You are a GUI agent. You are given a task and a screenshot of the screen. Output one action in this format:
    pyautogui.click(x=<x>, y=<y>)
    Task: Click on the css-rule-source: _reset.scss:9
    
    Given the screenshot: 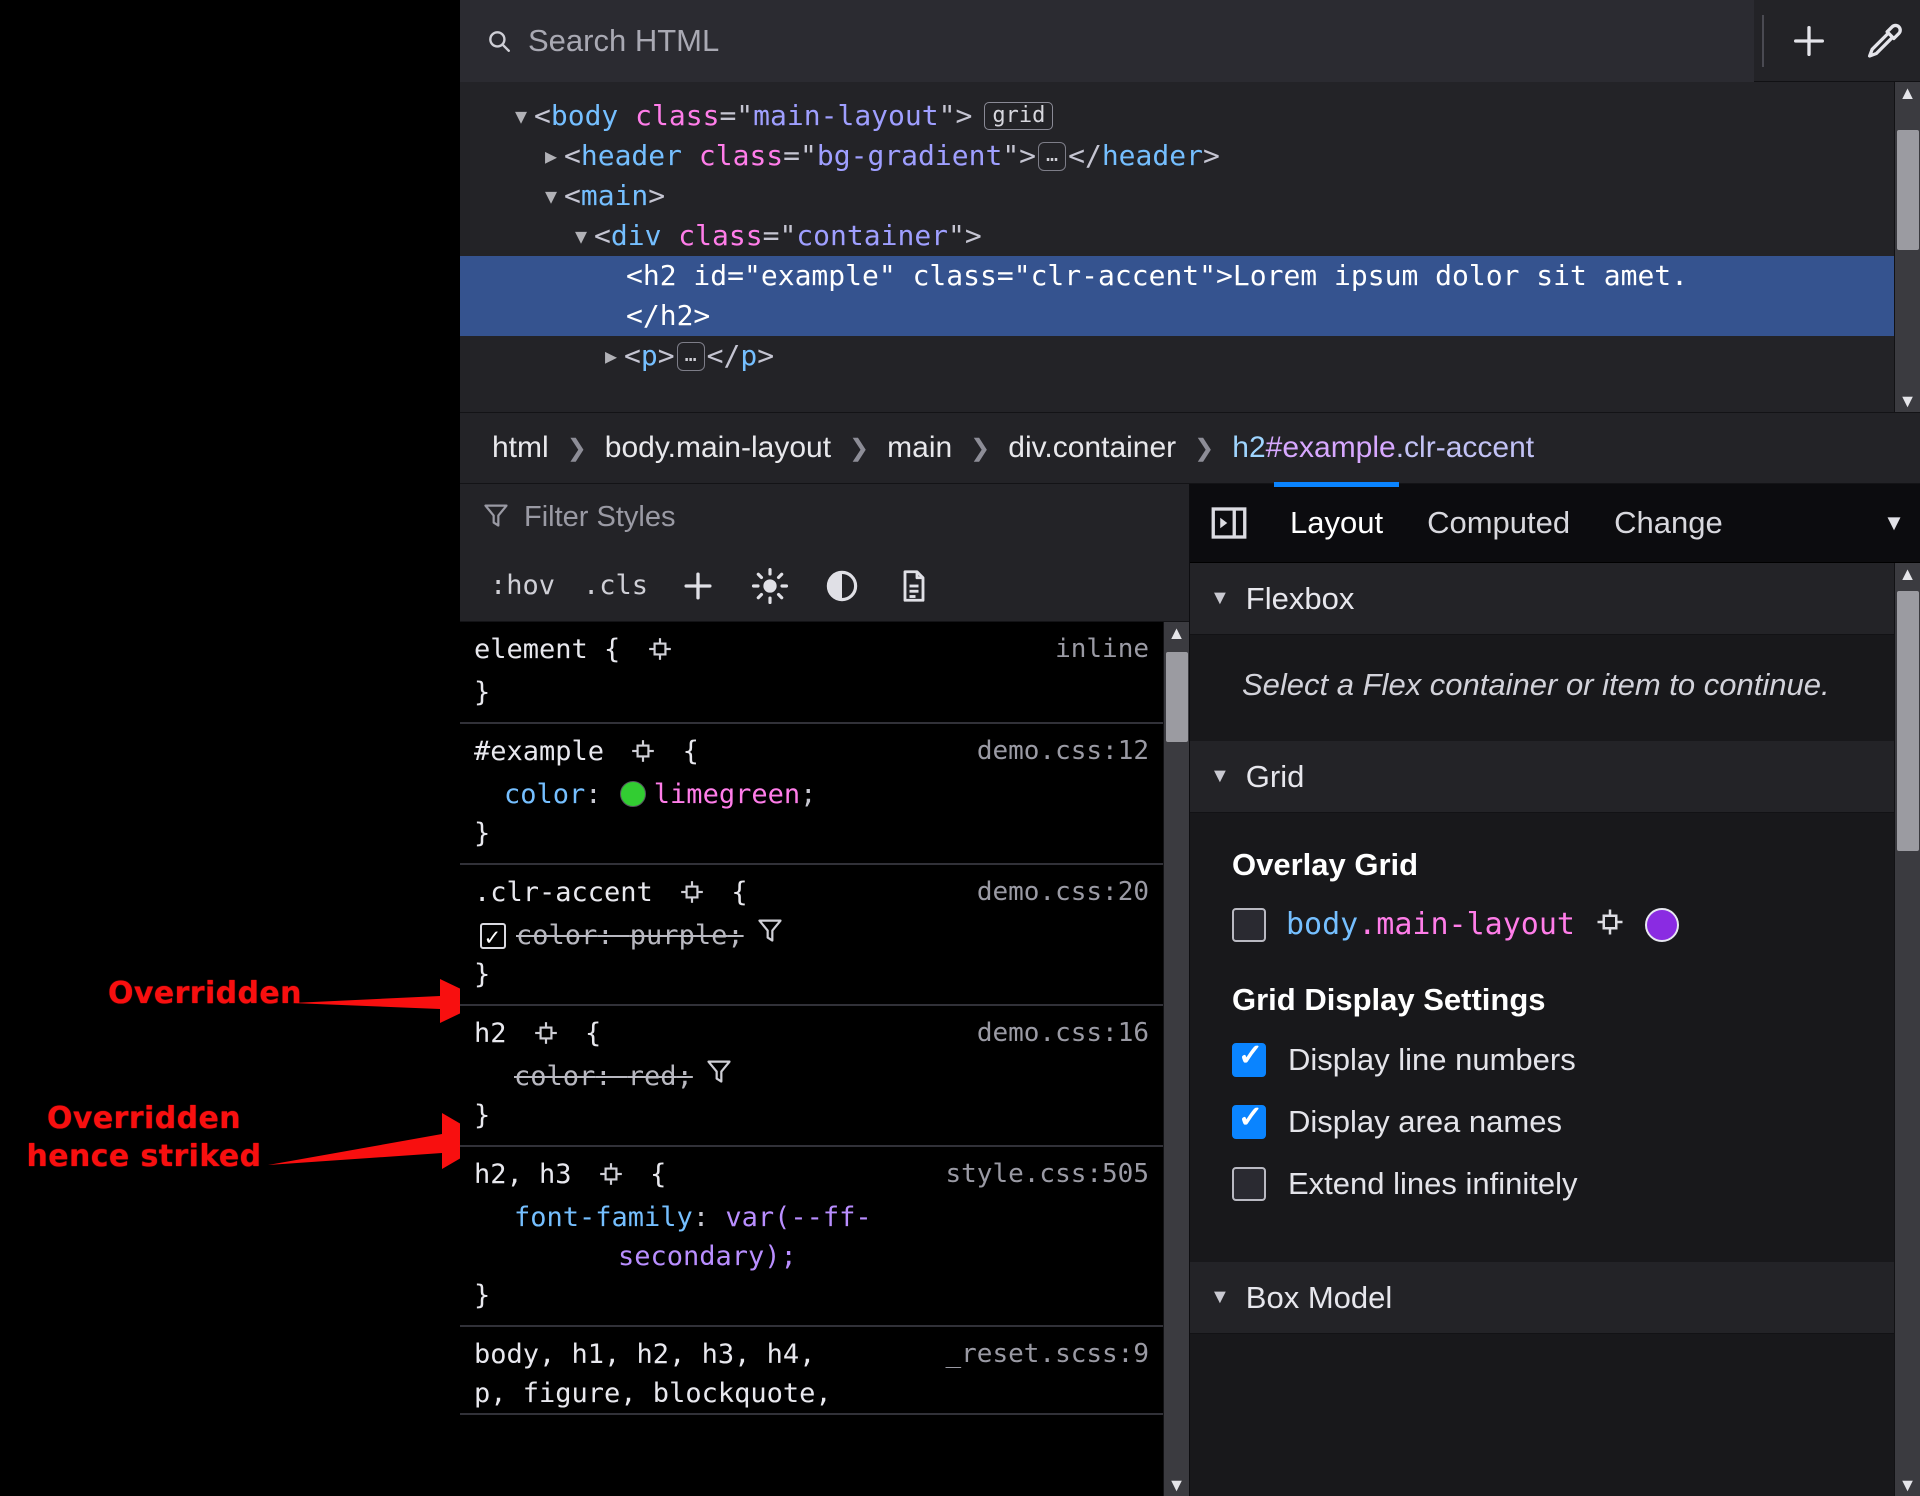 What is the action you would take?
    pyautogui.click(x=1043, y=1354)
    